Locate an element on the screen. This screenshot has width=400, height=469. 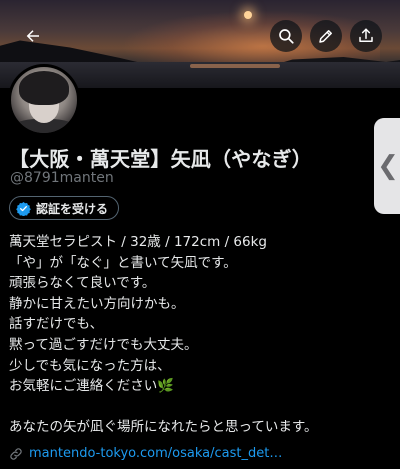
get-verified-button: 認証を受ける is located at coordinates (64, 208).